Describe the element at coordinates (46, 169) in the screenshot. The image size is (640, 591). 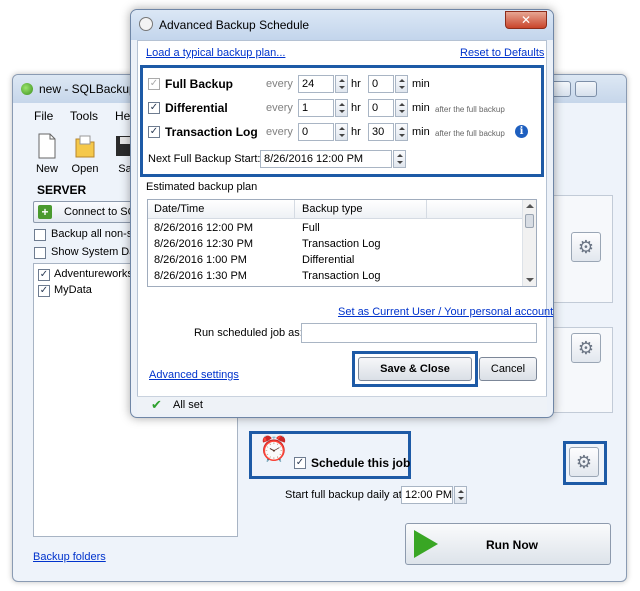
I see `toolbar-new-label: New` at that location.